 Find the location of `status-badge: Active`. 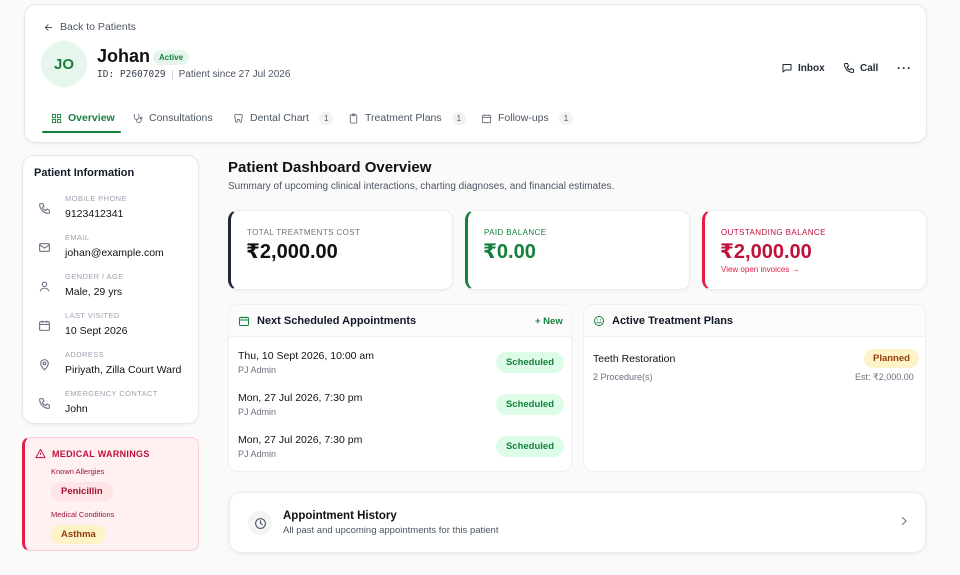

status-badge: Active is located at coordinates (171, 57).